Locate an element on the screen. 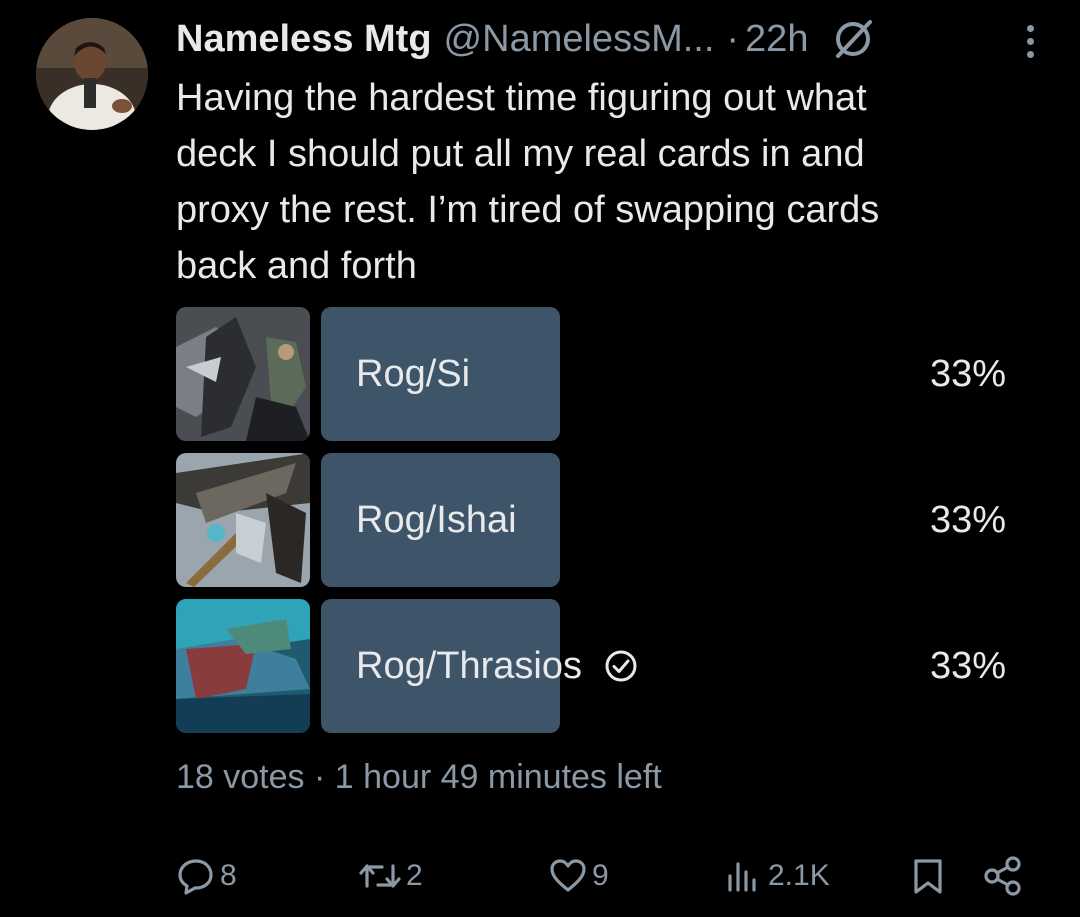  bookmark-icon is located at coordinates (928, 876).